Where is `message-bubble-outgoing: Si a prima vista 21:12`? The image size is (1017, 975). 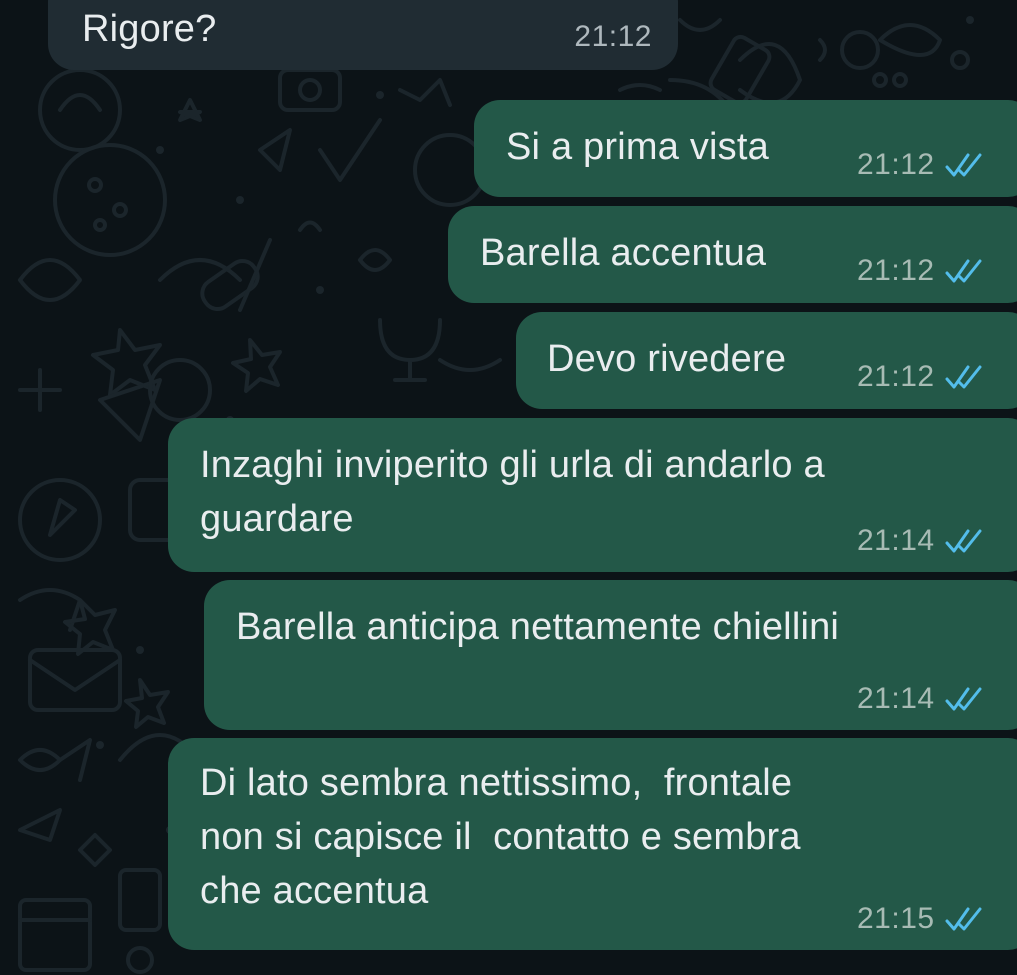
message-bubble-outgoing: Si a prima vista 21:12 is located at coordinates (745, 148).